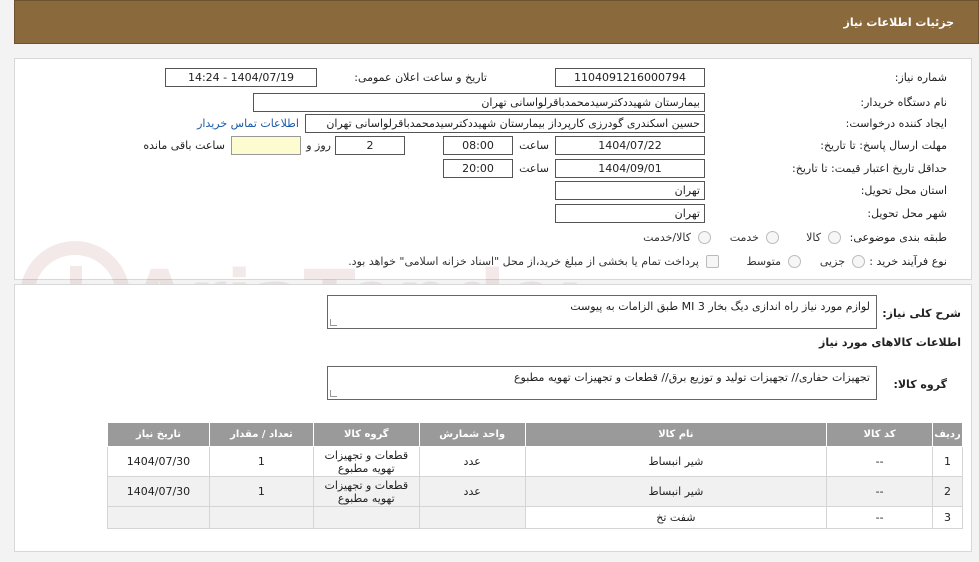  I want to click on col-header-group: گروه کالا, so click(366, 434).